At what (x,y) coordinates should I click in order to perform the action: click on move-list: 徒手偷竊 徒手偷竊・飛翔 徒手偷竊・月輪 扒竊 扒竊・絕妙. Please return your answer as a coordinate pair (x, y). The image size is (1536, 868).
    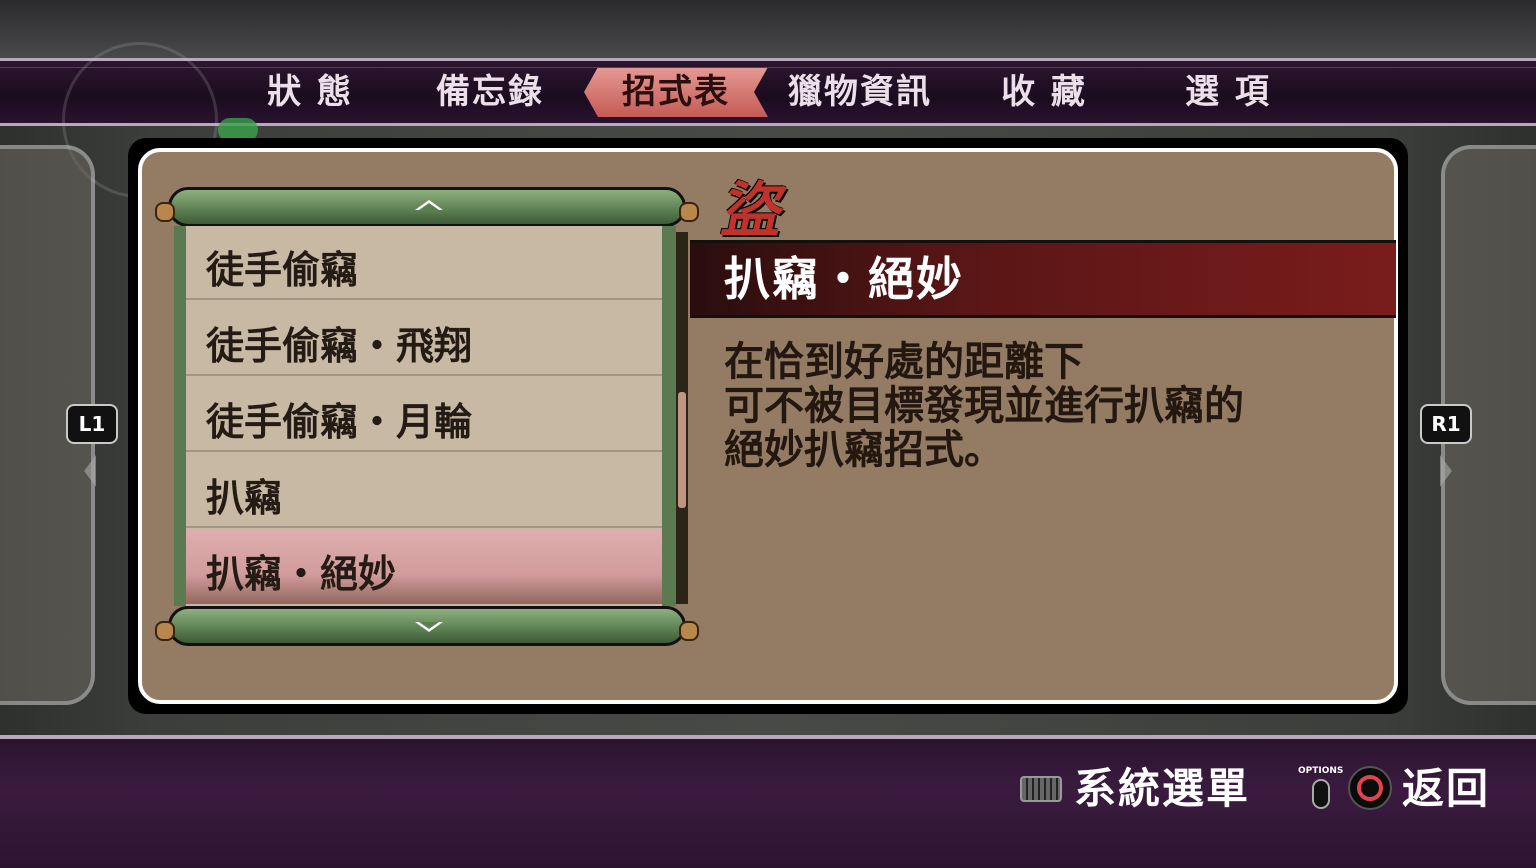
    Looking at the image, I should click on (424, 416).